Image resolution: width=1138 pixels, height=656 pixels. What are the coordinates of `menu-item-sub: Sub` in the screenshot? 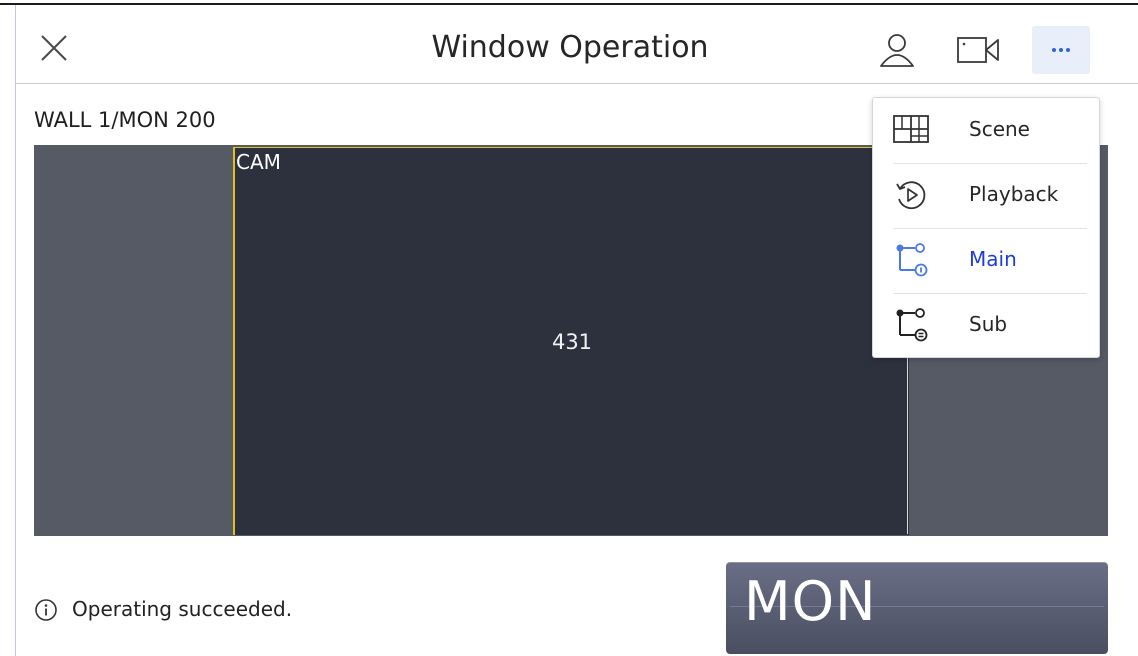 It's located at (986, 325).